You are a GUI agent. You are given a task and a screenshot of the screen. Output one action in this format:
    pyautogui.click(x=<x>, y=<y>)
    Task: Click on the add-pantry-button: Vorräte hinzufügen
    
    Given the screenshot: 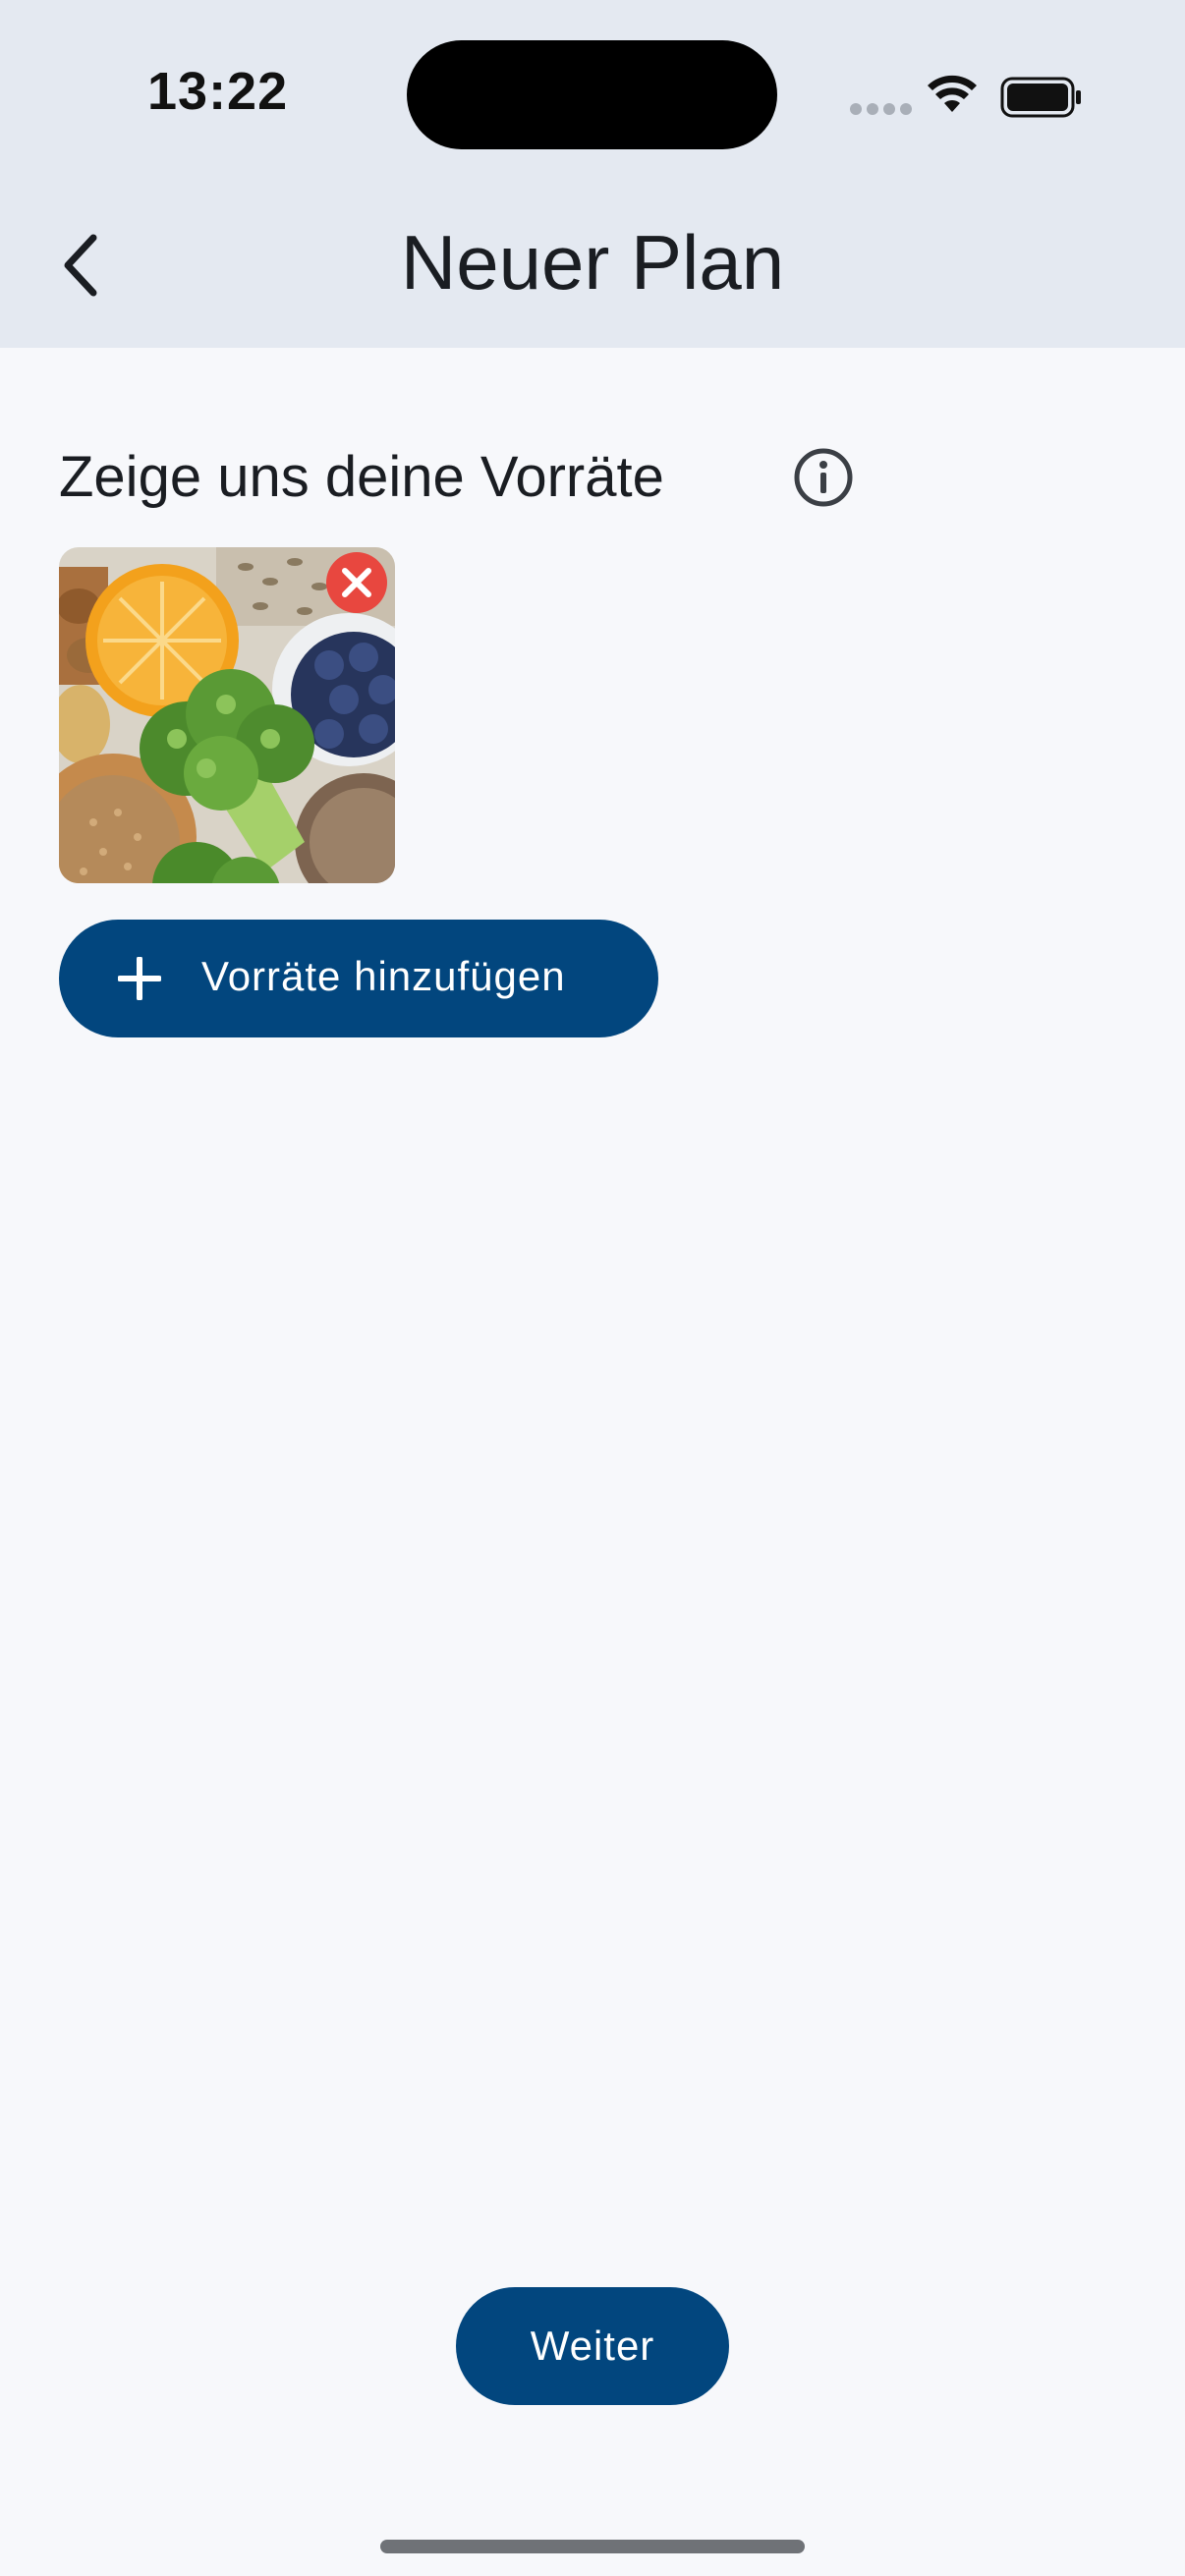 What is the action you would take?
    pyautogui.click(x=358, y=978)
    